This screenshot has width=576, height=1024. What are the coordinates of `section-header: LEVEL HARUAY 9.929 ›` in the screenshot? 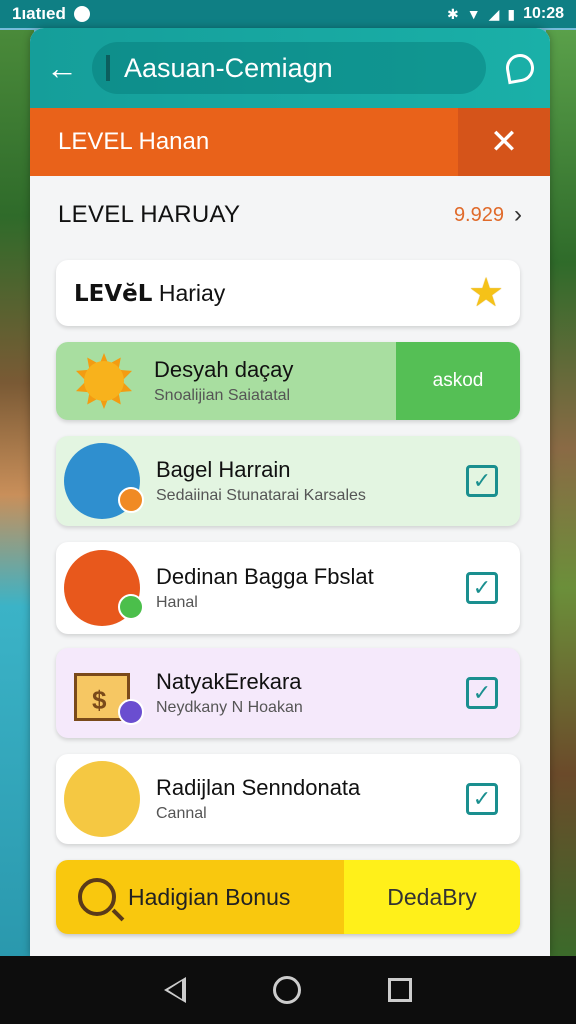 It's located at (290, 215).